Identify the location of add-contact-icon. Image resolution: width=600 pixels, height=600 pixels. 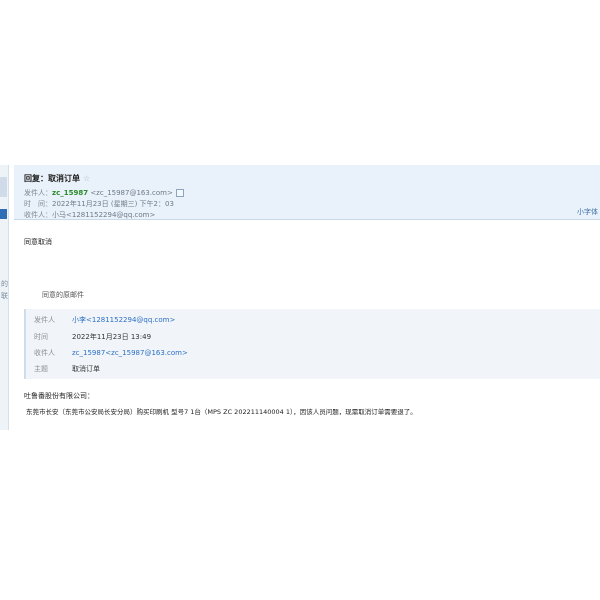
(179, 193).